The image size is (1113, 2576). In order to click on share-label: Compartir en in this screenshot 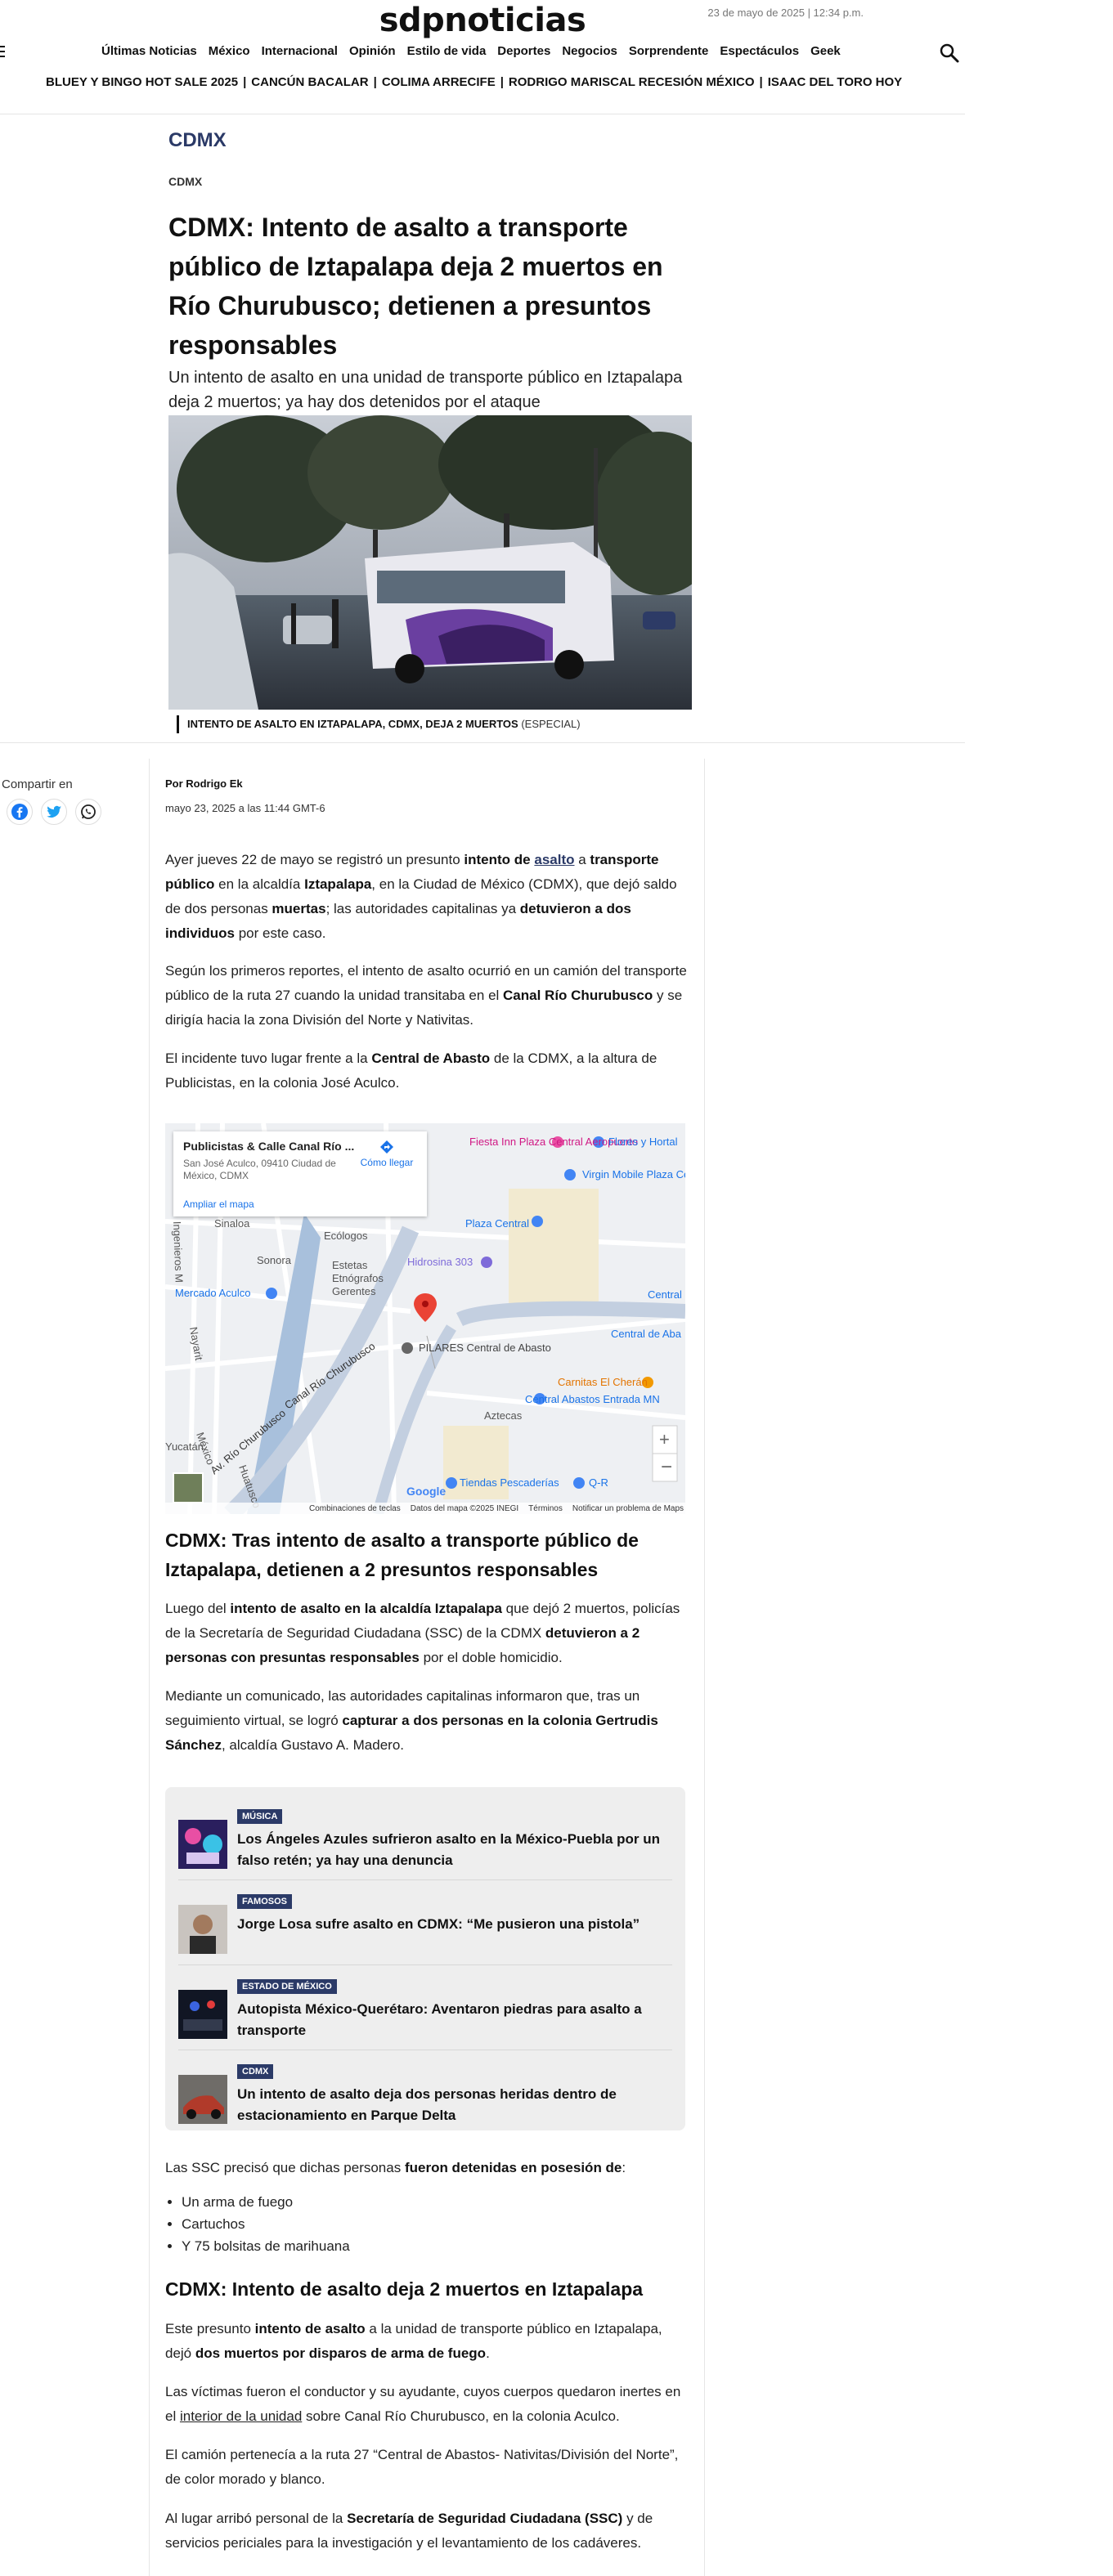, I will do `click(38, 784)`.